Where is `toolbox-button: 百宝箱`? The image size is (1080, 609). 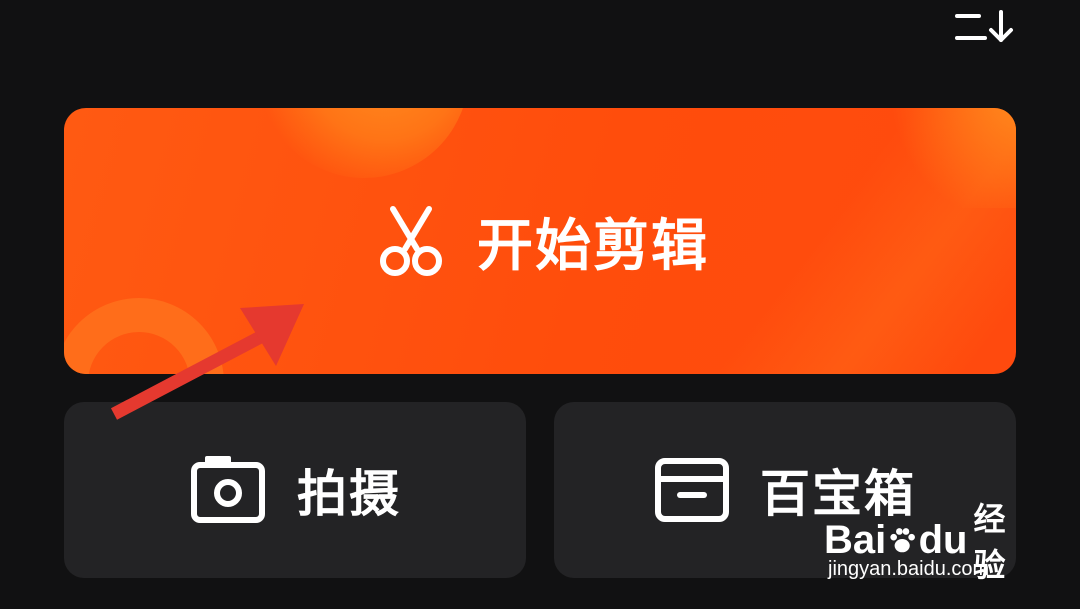 toolbox-button: 百宝箱 is located at coordinates (785, 490).